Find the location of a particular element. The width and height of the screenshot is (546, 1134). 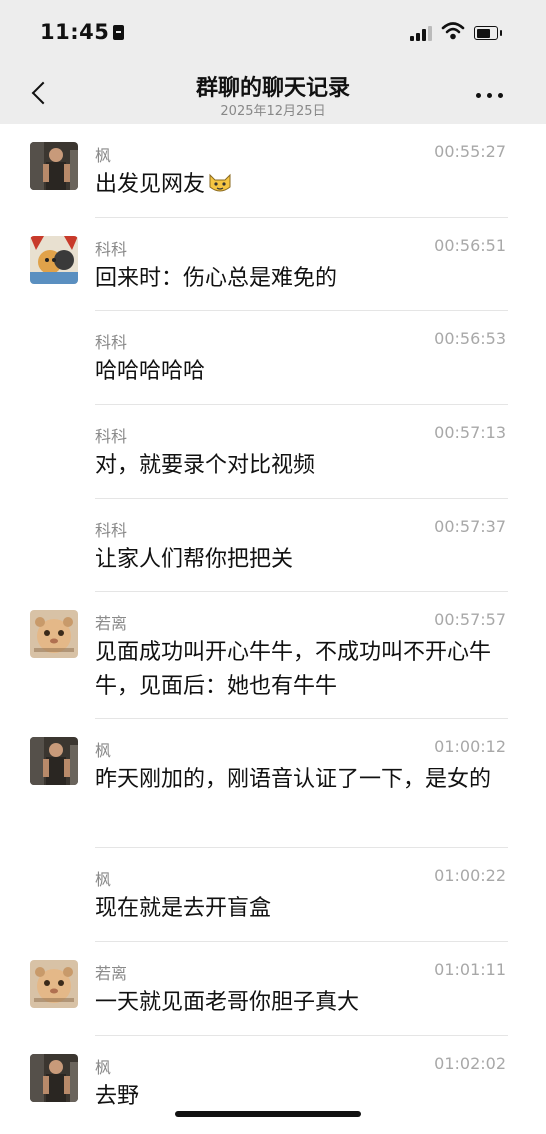

message-text: 出发见网友 is located at coordinates (305, 185).